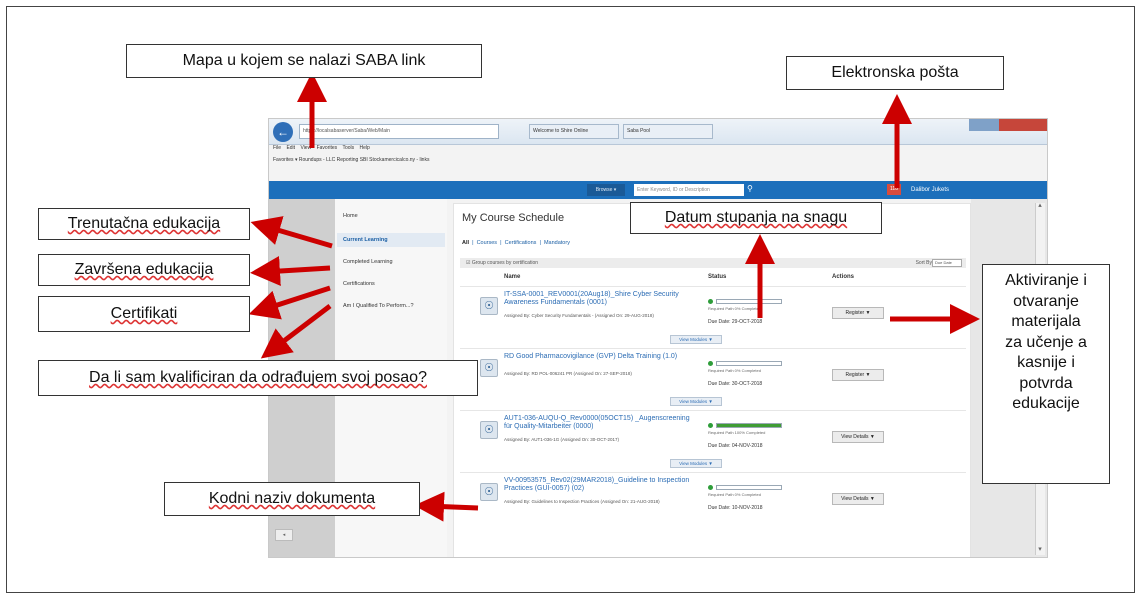  I want to click on page-title: My Course Schedule, so click(513, 218).